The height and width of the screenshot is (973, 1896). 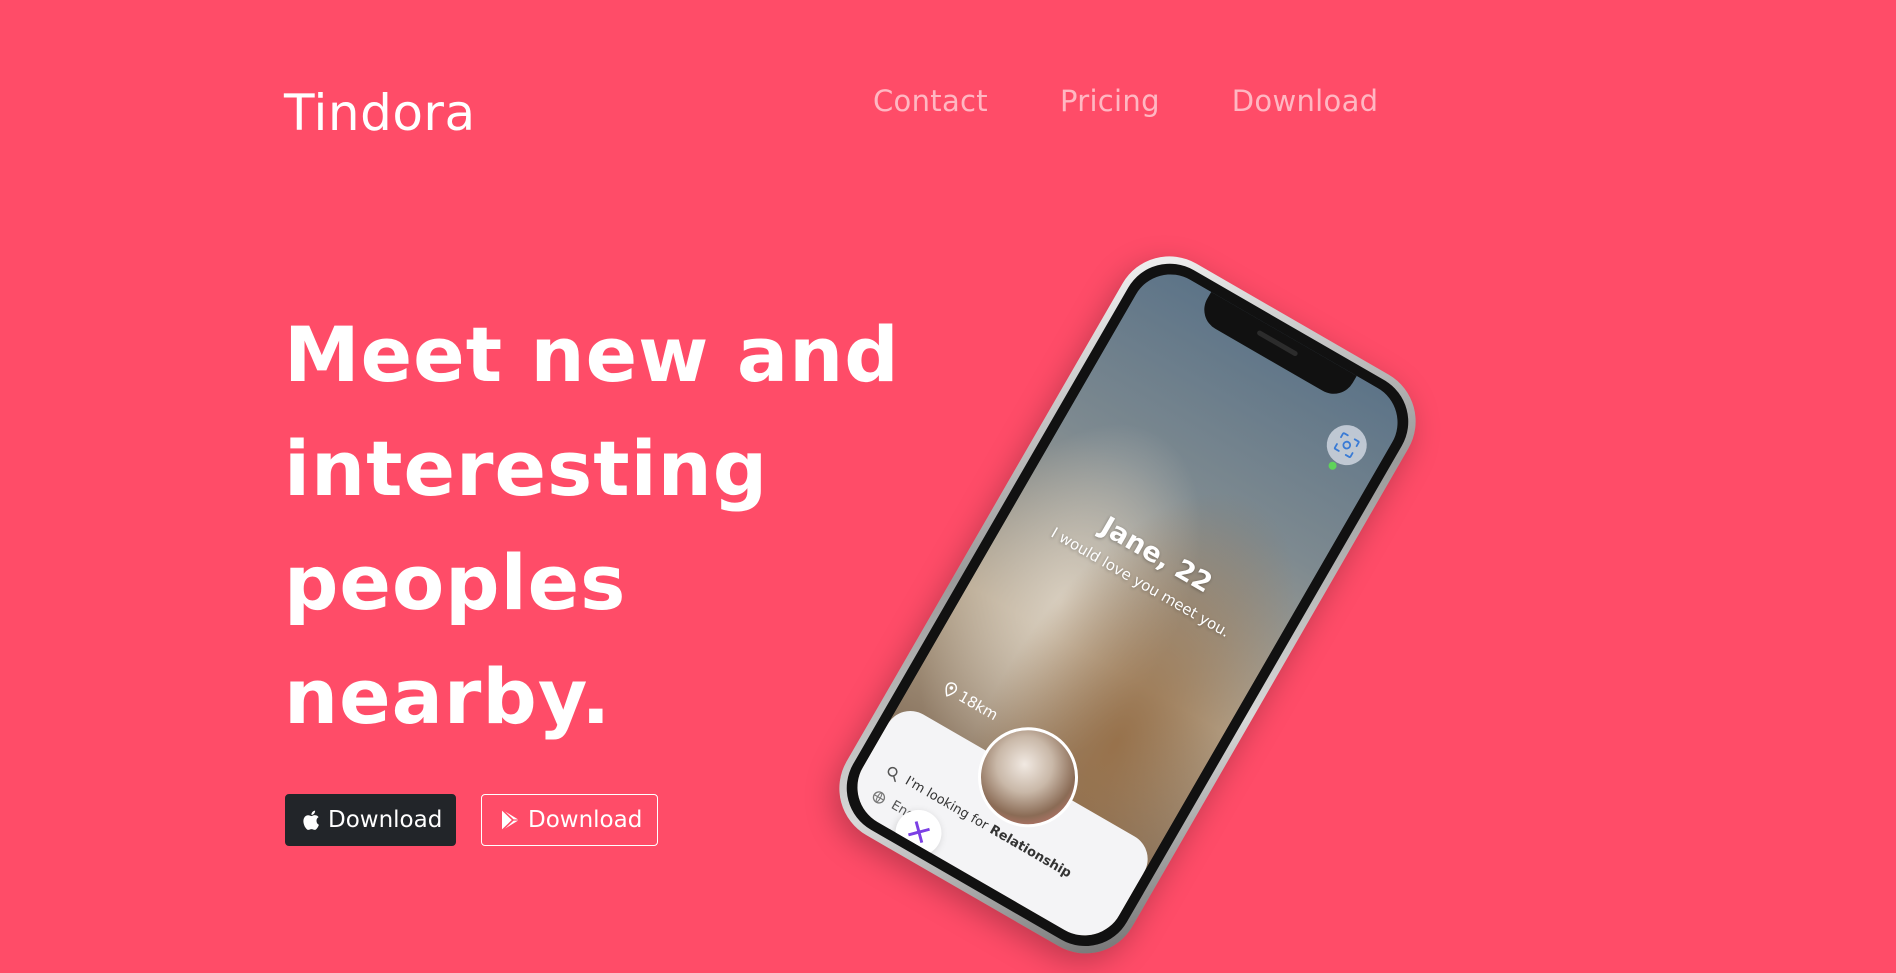 I want to click on nav-link-download: Download, so click(x=1305, y=101).